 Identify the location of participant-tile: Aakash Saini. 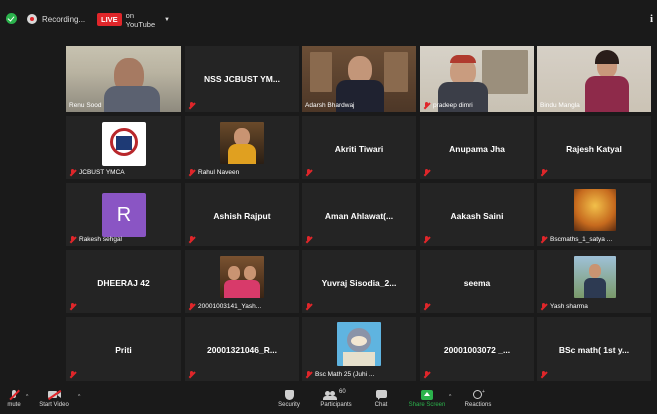
(477, 214).